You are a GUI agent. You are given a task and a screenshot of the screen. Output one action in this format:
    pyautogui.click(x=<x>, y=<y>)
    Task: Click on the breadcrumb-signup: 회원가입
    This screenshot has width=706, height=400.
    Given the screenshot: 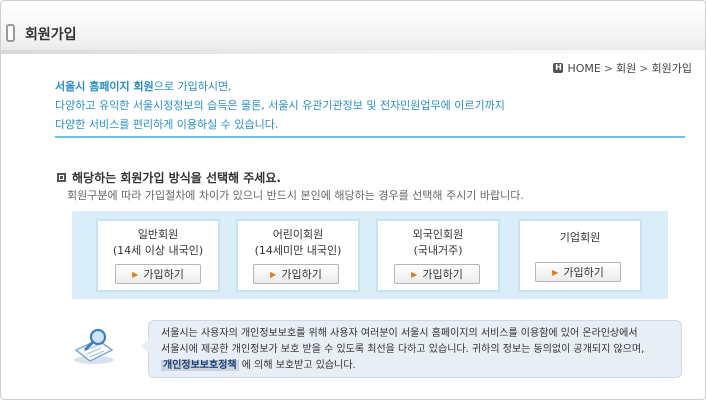 What is the action you would take?
    pyautogui.click(x=671, y=68)
    